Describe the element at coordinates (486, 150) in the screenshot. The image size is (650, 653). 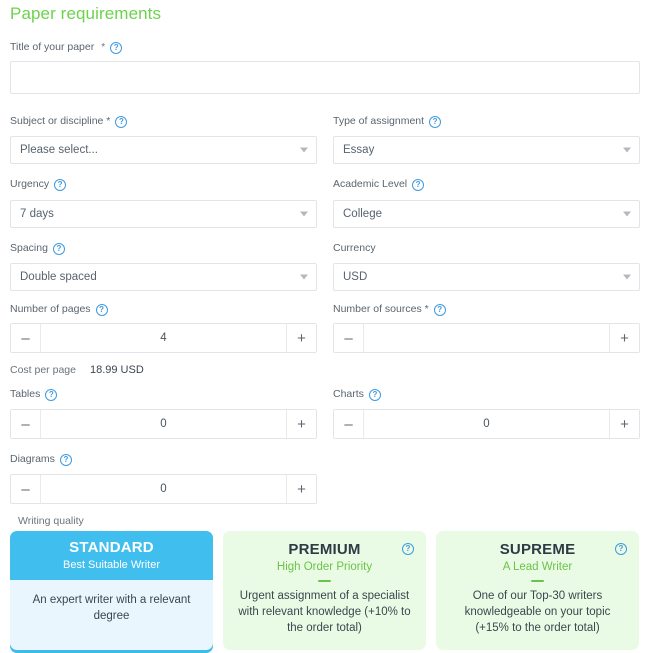
I see `type-of-assignment-select: Essay` at that location.